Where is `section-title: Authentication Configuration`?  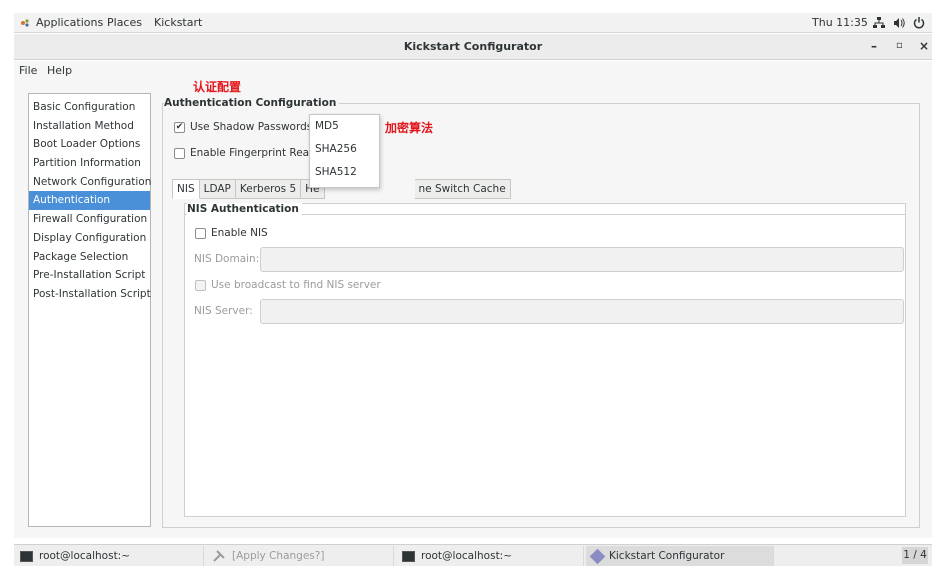 section-title: Authentication Configuration is located at coordinates (252, 103).